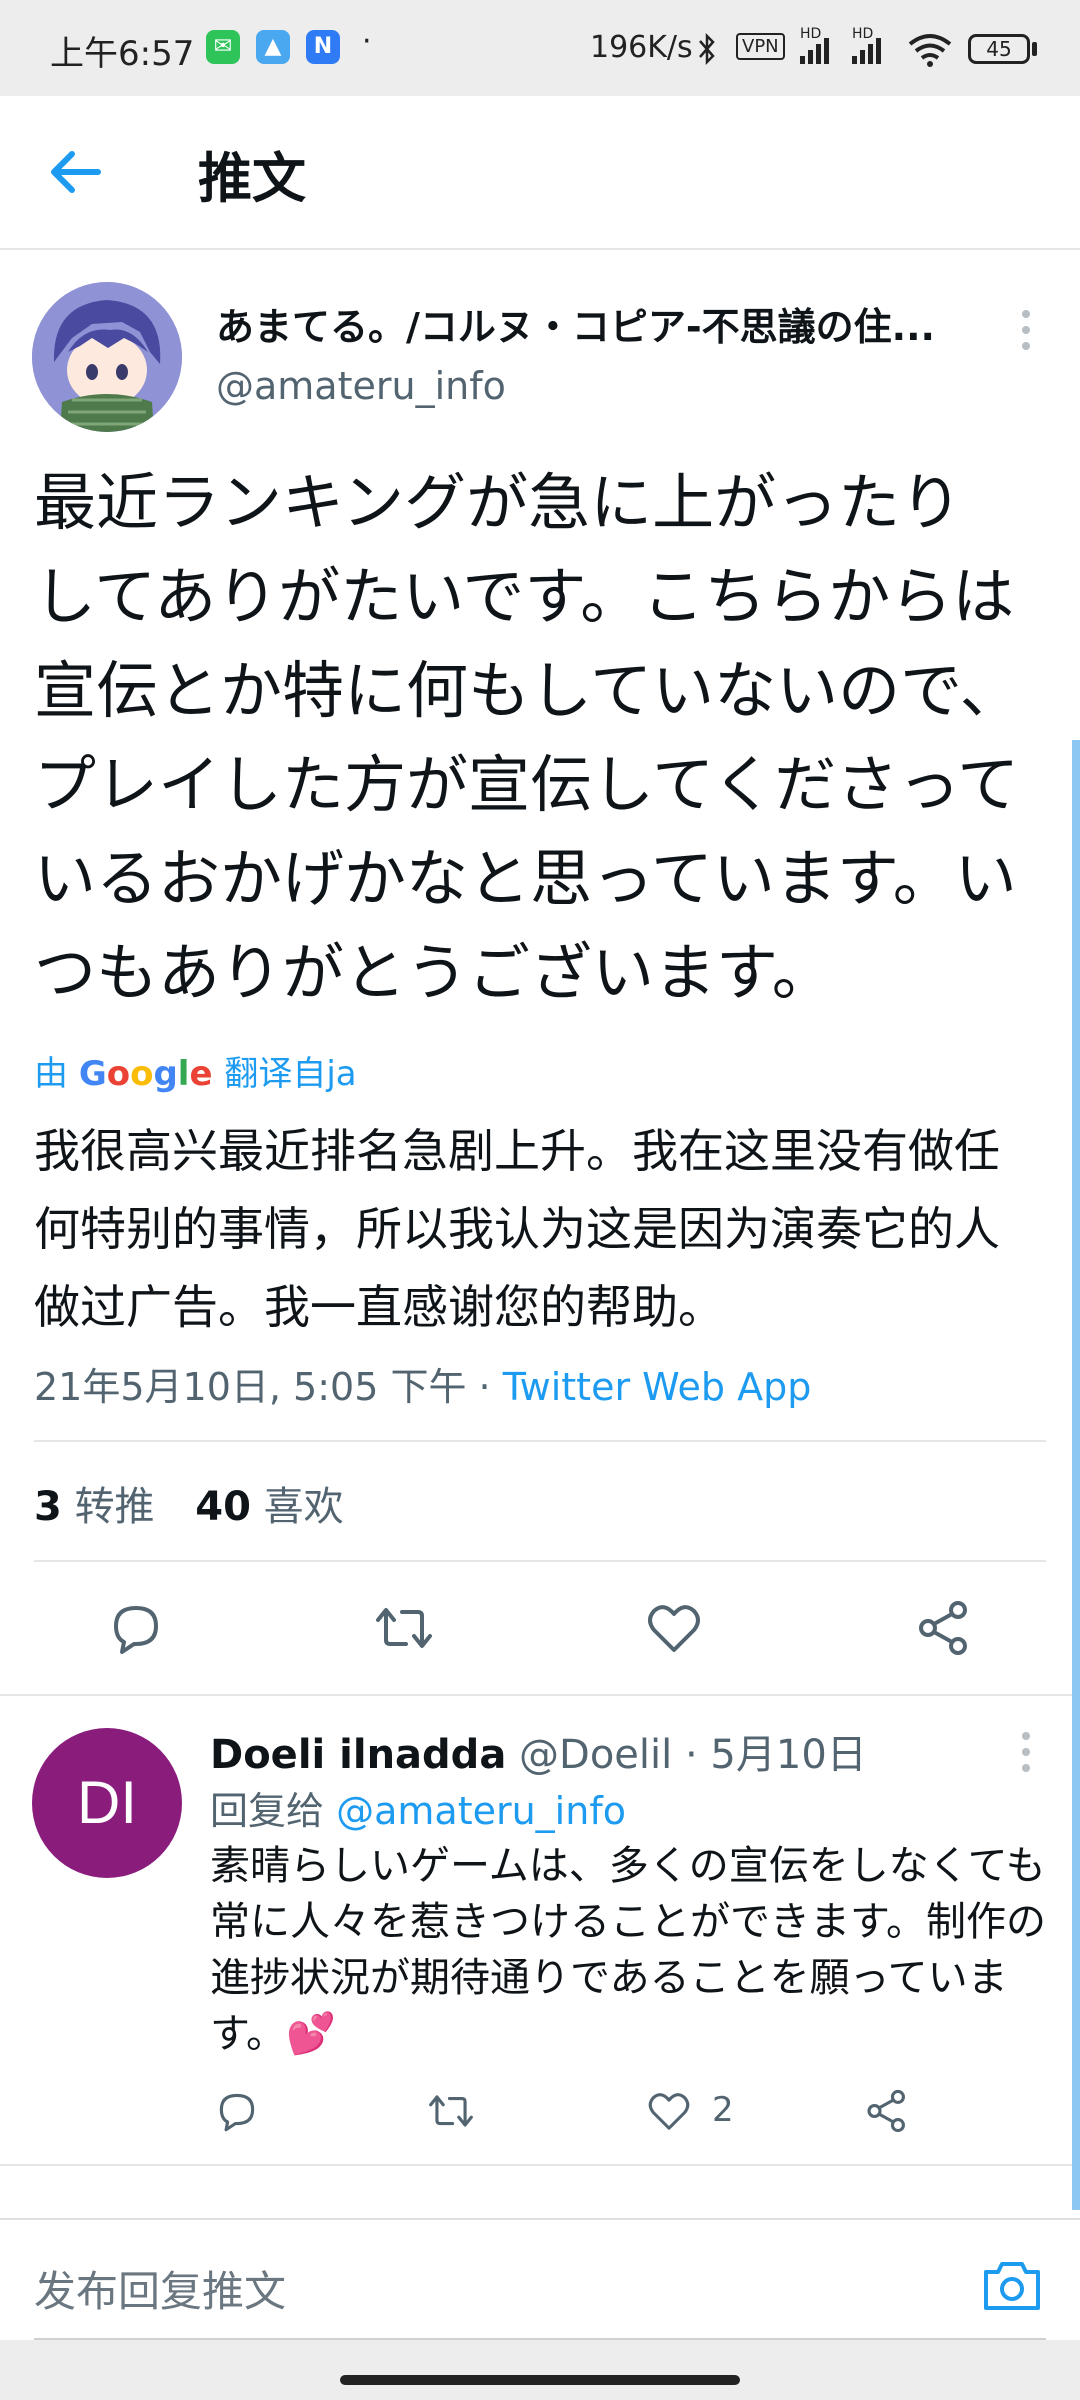 The width and height of the screenshot is (1080, 2400). What do you see at coordinates (358, 1755) in the screenshot?
I see `reply-author-name: Doeli ilnadda` at bounding box center [358, 1755].